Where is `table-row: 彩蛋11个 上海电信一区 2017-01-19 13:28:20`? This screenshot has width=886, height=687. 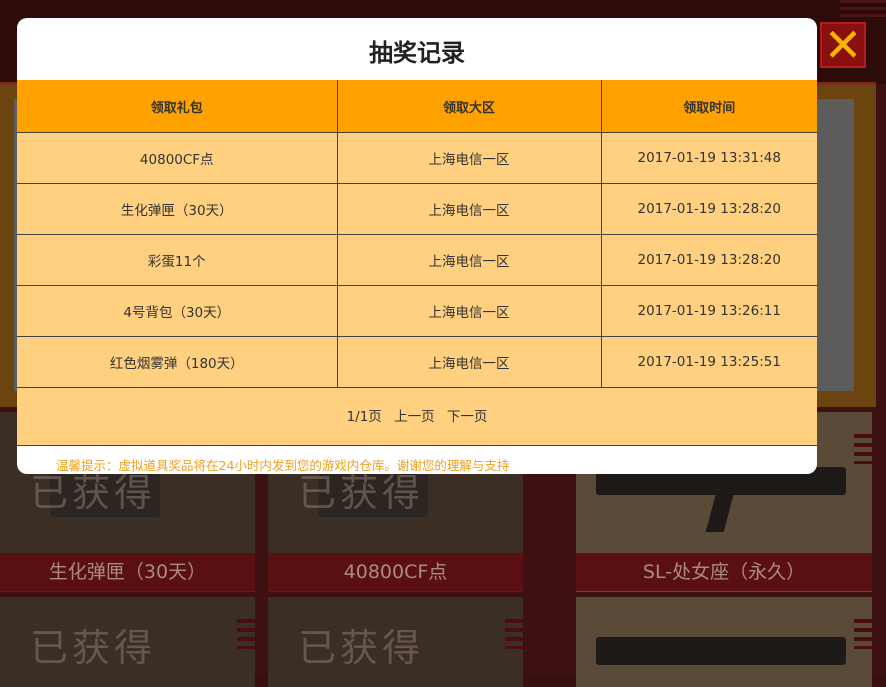
table-row: 彩蛋11个 上海电信一区 2017-01-19 13:28:20 is located at coordinates (417, 260).